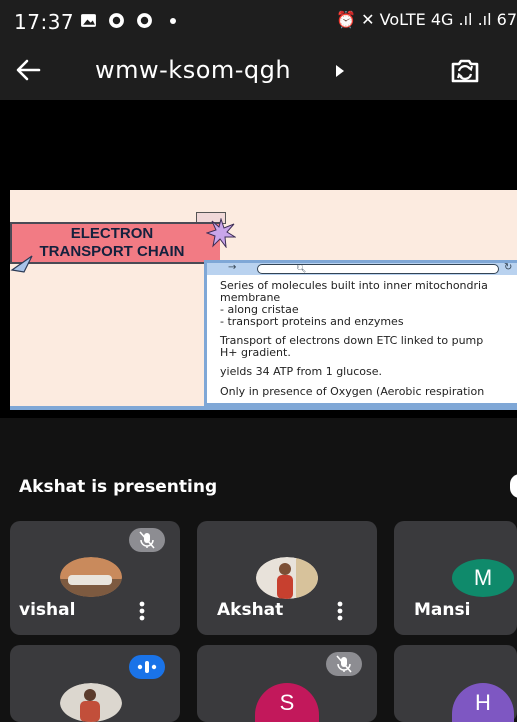 This screenshot has width=517, height=722. I want to click on meeting-code: wmw-ksom-qgh, so click(193, 70).